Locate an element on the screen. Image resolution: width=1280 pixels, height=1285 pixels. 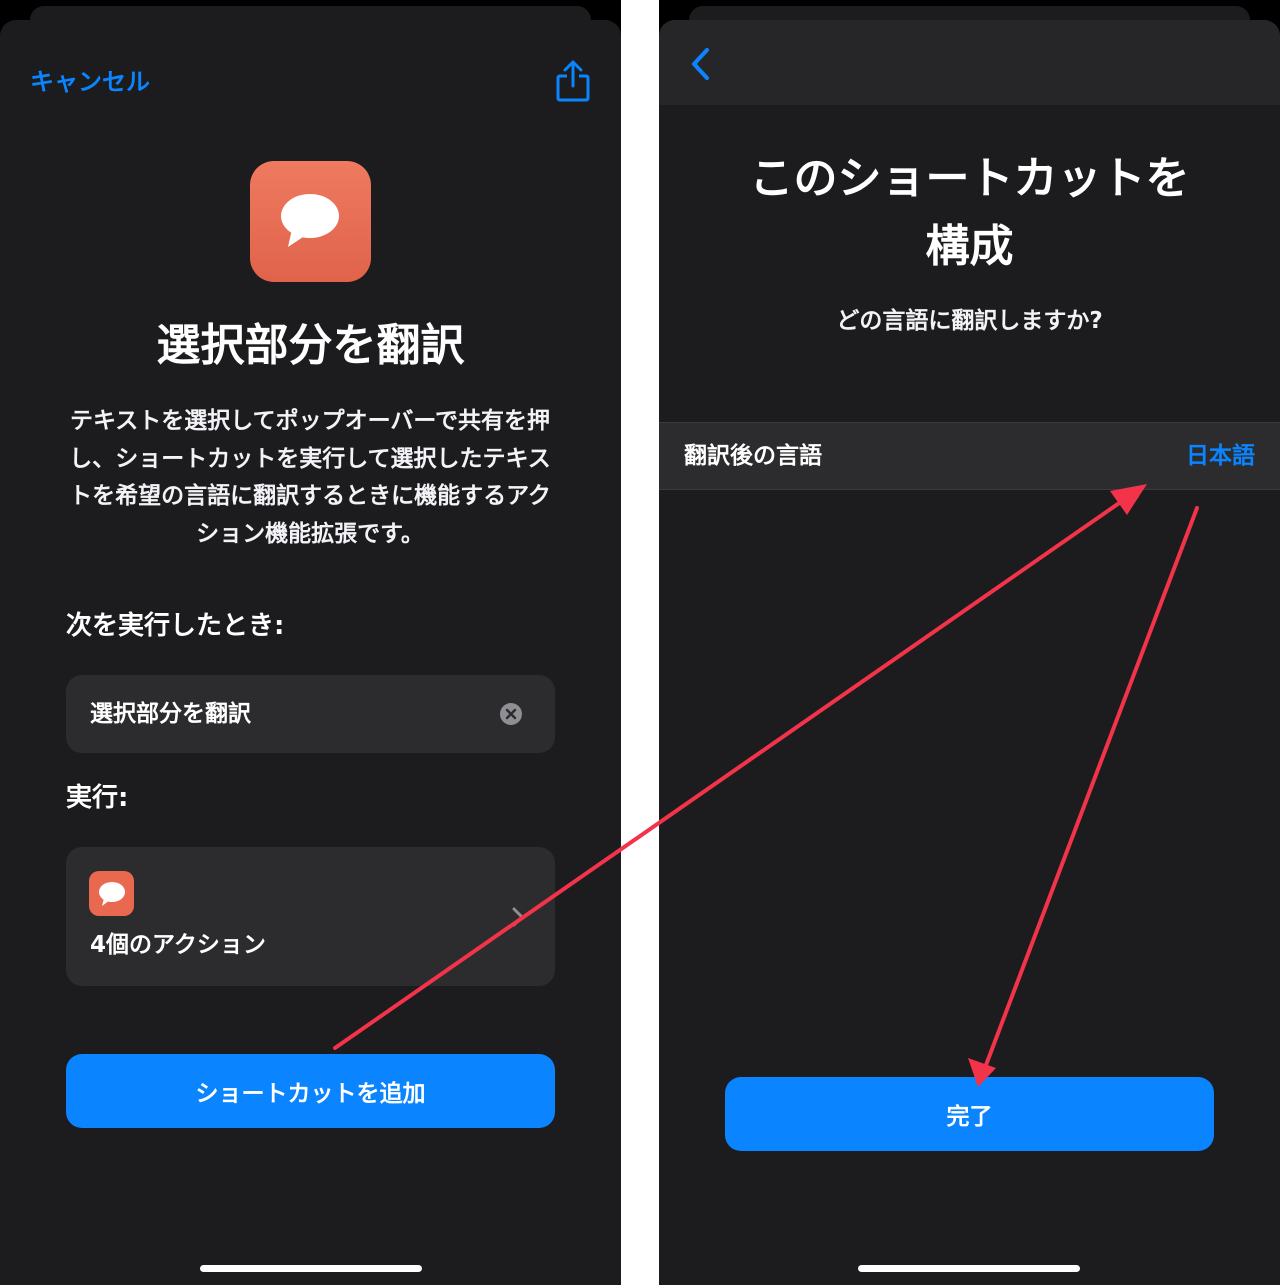
configure-title-line-2: 構成 is located at coordinates (969, 246).